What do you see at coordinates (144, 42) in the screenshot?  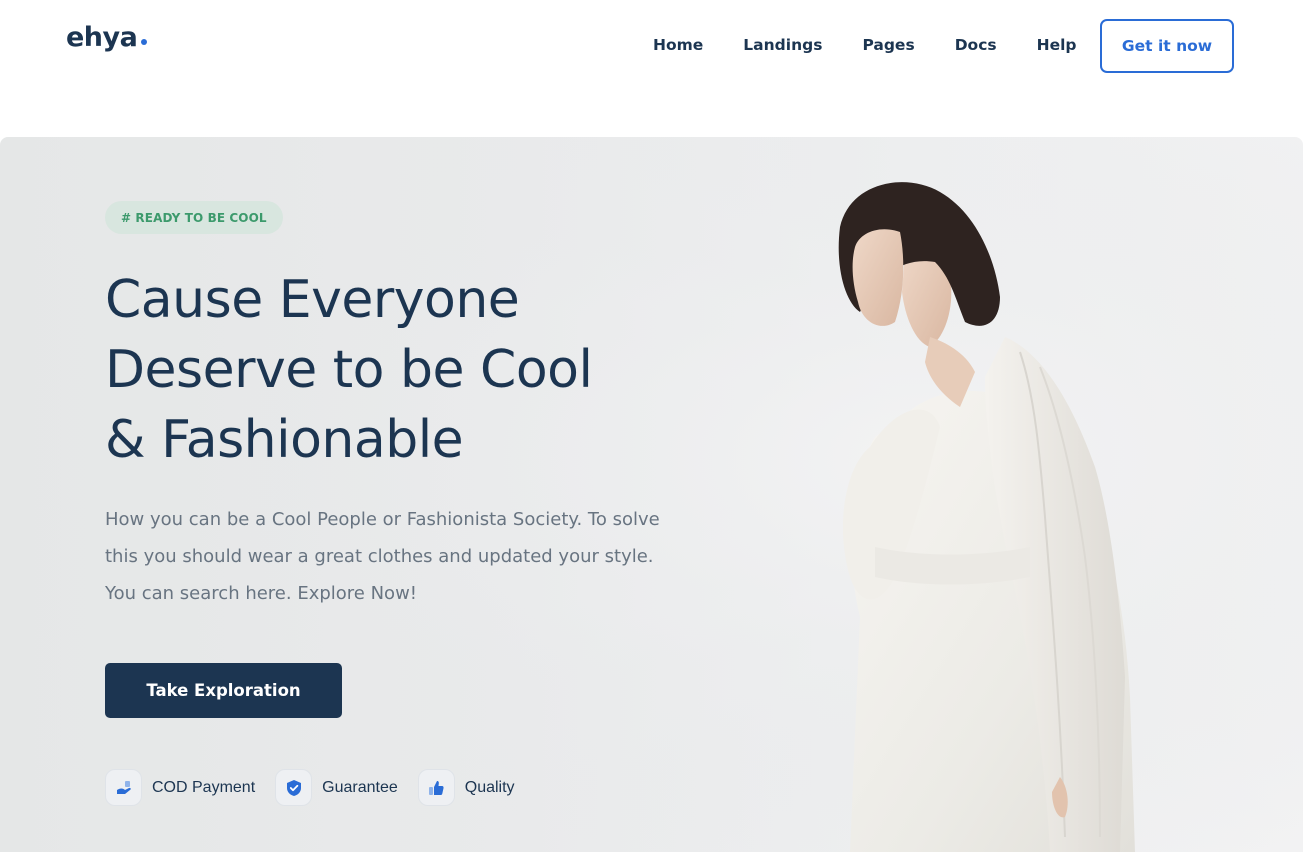 I see `logo-dot-icon` at bounding box center [144, 42].